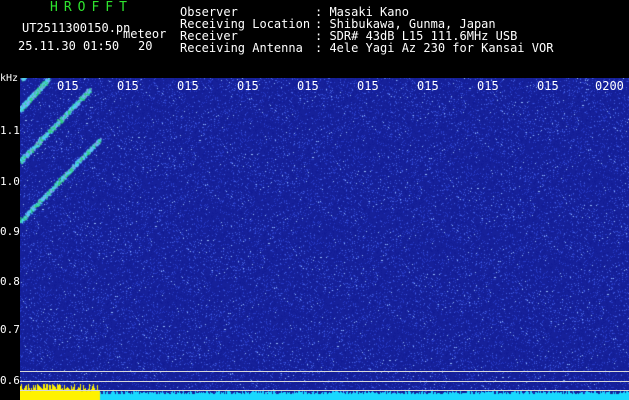  What do you see at coordinates (10, 231) in the screenshot?
I see `y-label-0.9: 0.9` at bounding box center [10, 231].